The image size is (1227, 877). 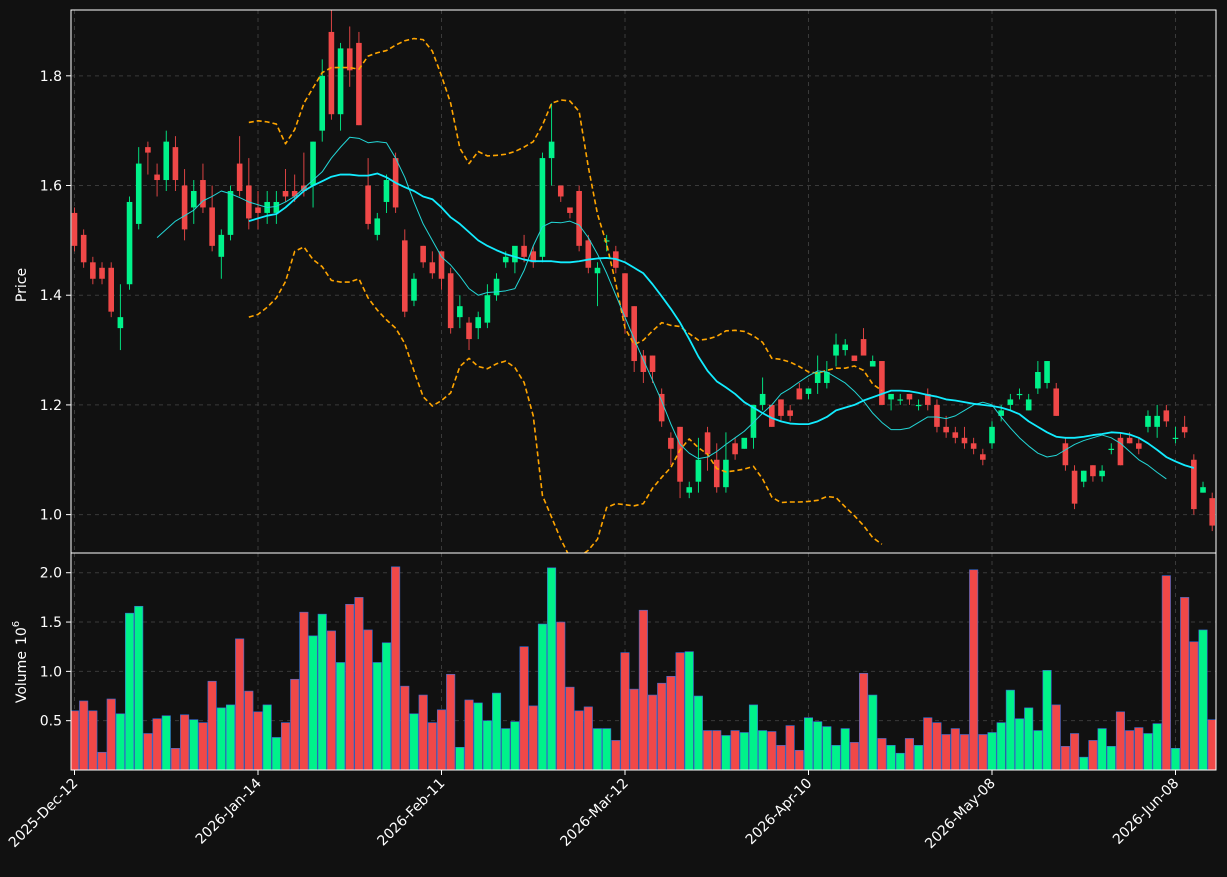 I want to click on price-tick-label: 1.0, so click(x=51, y=516).